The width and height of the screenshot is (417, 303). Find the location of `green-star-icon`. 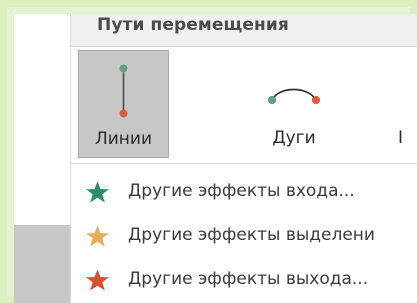

green-star-icon is located at coordinates (97, 192).